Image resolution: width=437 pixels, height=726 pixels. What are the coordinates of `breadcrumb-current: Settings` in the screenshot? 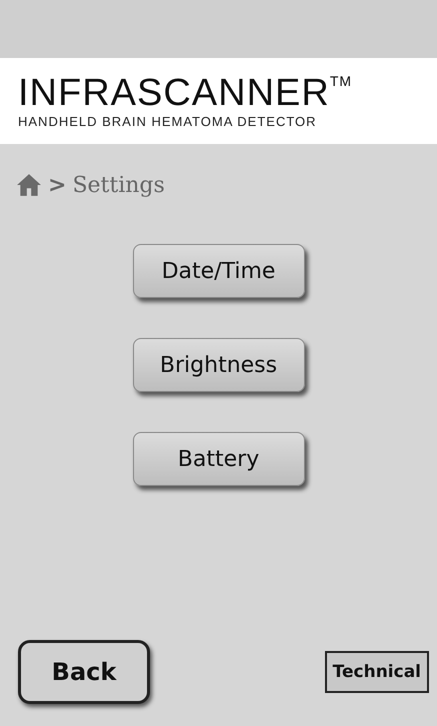 It's located at (118, 185).